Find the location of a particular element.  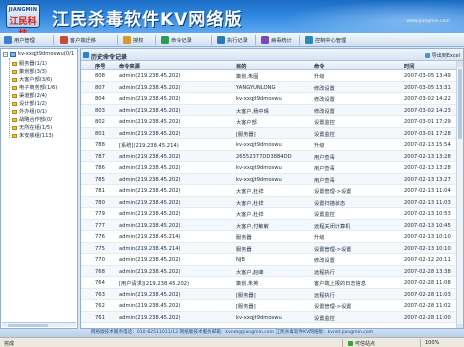

col-header-source: 命令来源 is located at coordinates (129, 66).